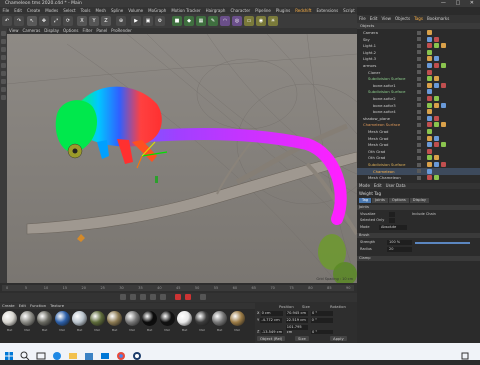  What do you see at coordinates (201, 21) in the screenshot?
I see `array-icon: ▦` at bounding box center [201, 21].